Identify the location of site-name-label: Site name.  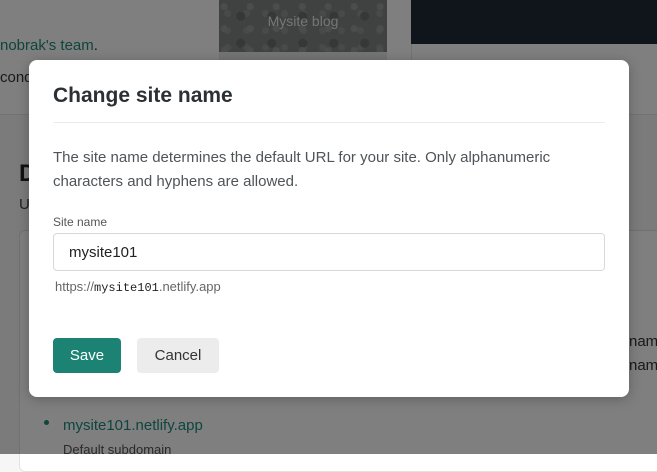
(80, 222).